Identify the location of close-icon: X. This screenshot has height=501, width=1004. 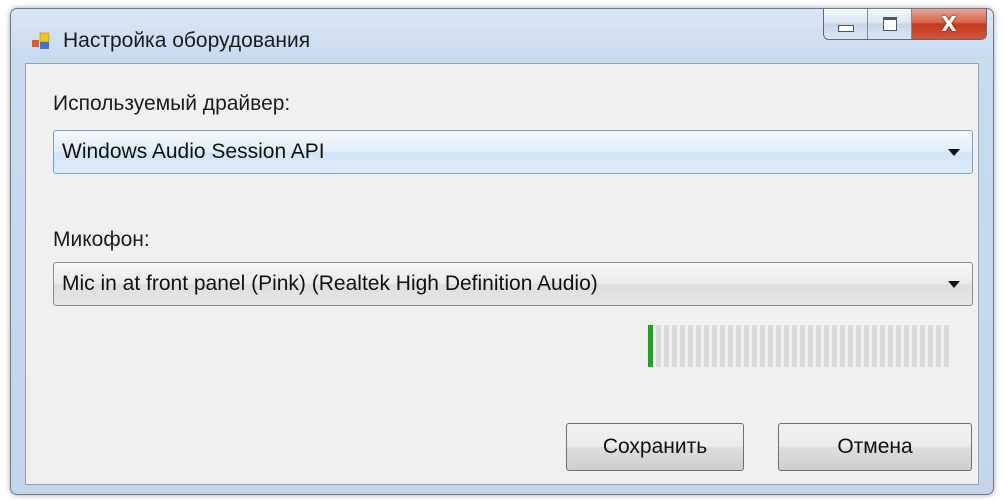
(949, 24).